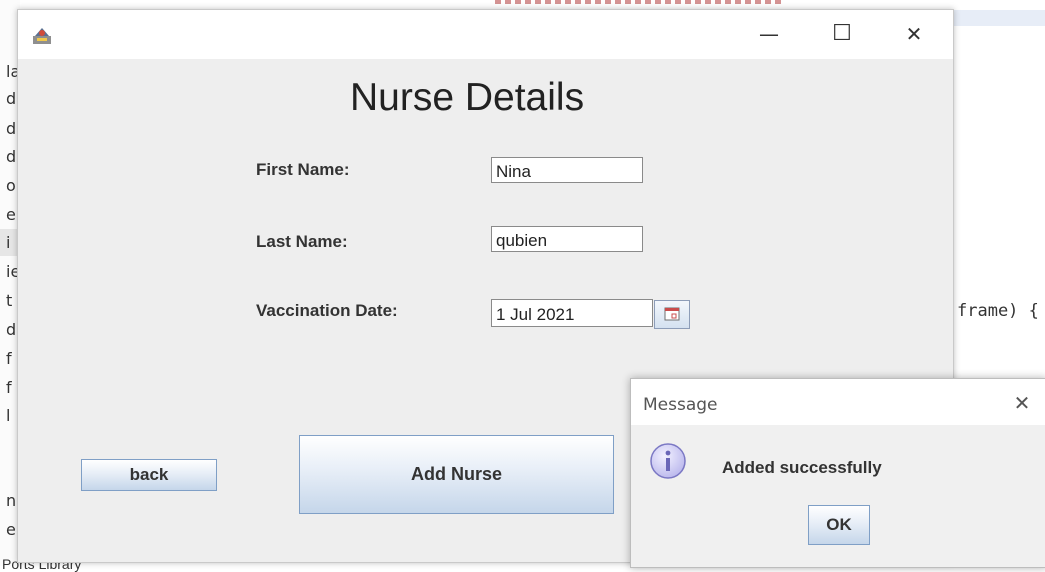  I want to click on maximize-button: ☐, so click(842, 34).